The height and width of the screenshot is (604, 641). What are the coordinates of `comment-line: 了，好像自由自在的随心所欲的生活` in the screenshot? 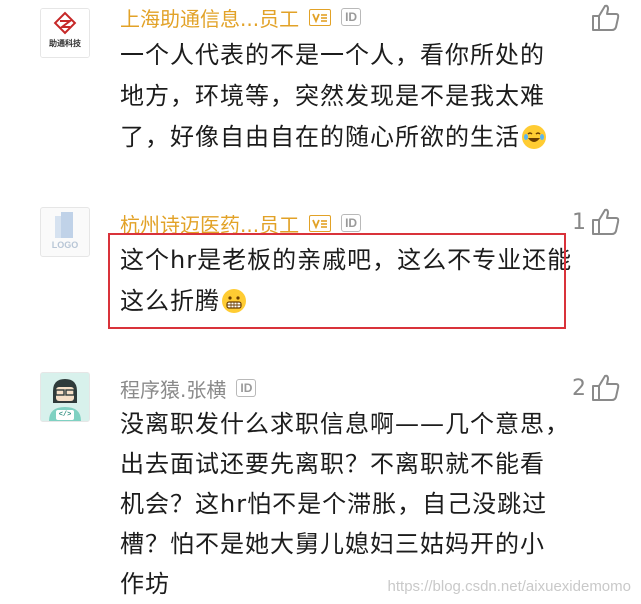 It's located at (320, 137).